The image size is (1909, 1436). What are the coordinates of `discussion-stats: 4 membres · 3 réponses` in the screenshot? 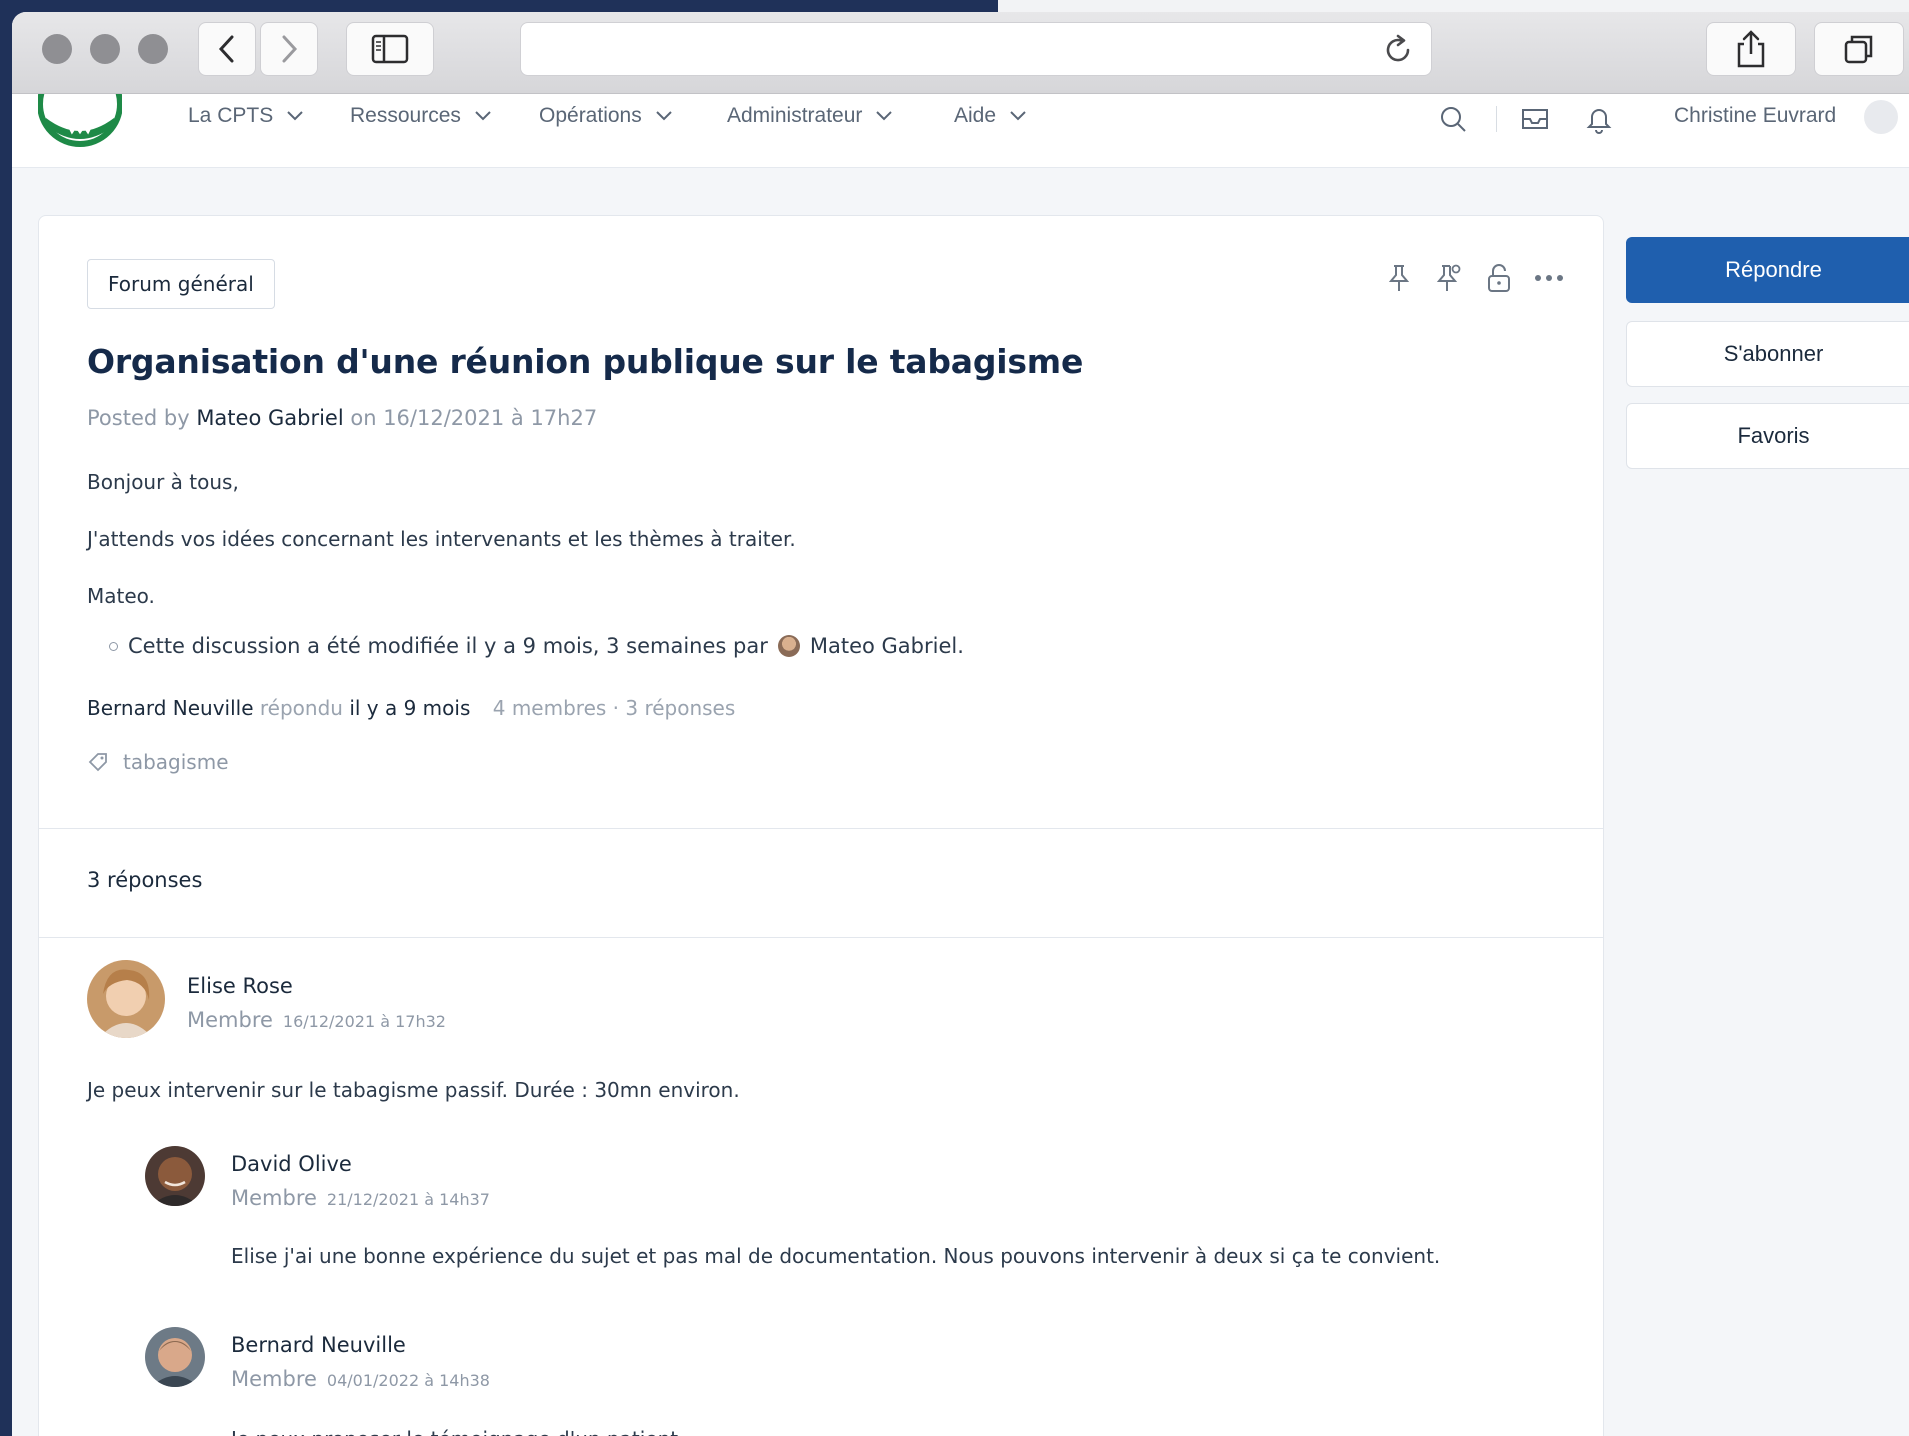 It's located at (614, 708).